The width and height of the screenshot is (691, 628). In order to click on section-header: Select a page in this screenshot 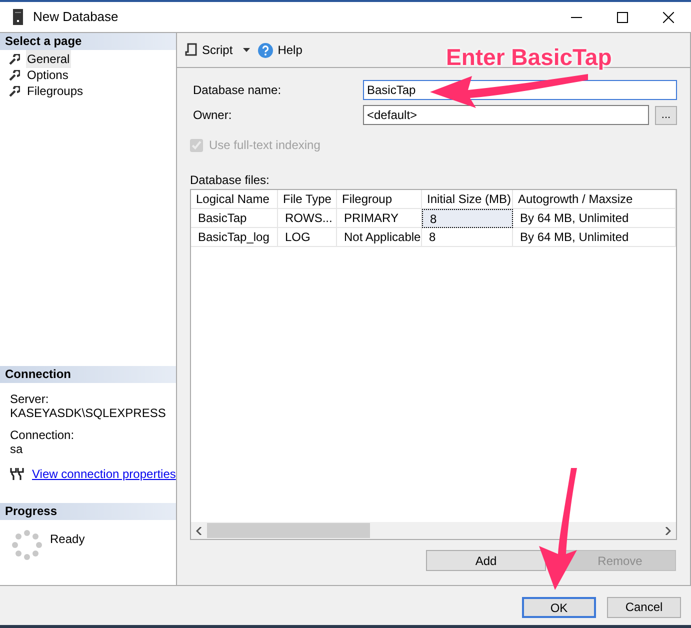, I will do `click(88, 41)`.